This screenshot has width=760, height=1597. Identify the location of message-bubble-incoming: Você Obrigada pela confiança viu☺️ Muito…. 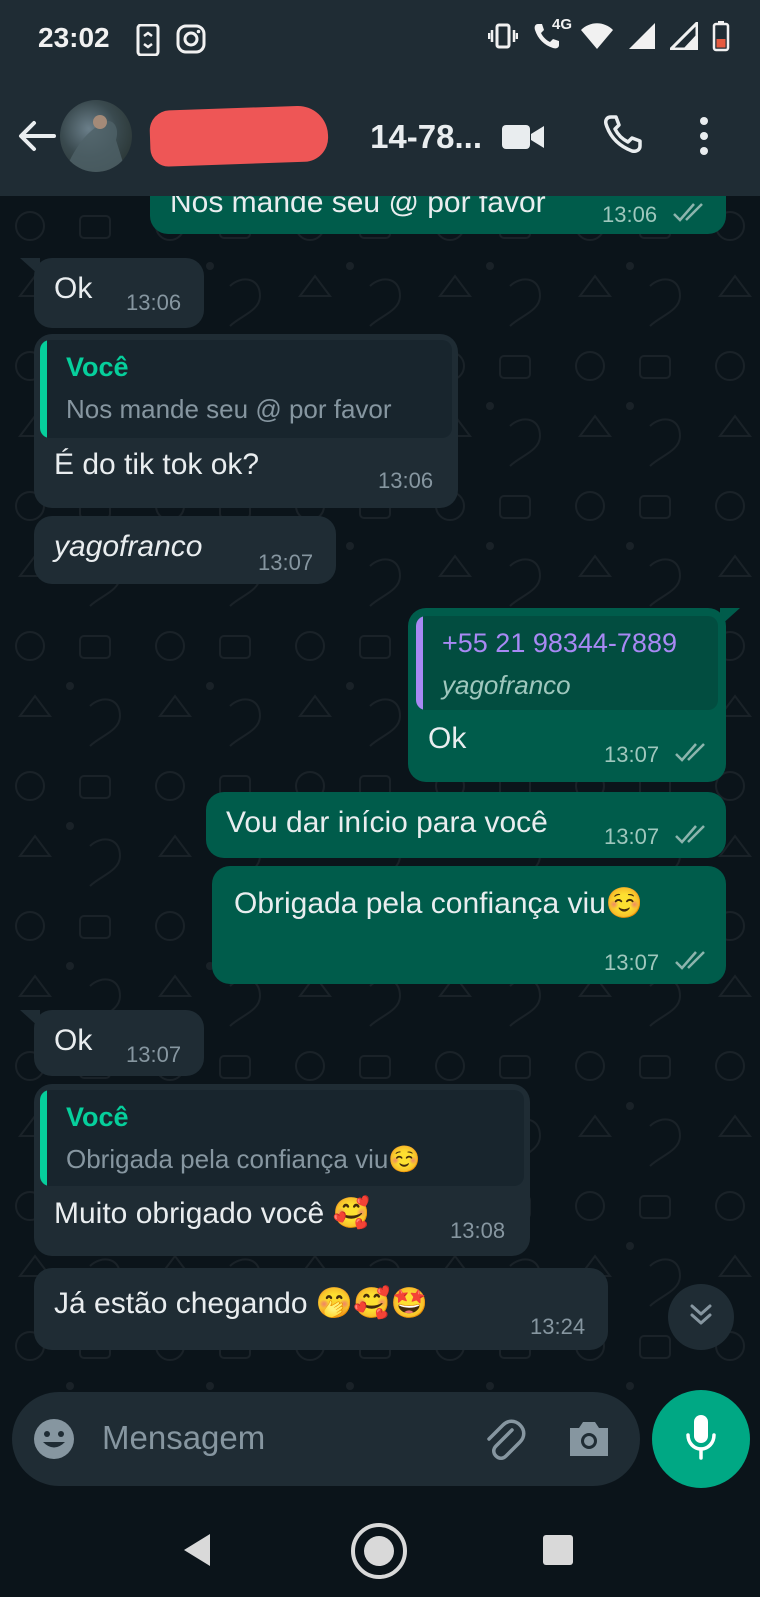
(282, 1170).